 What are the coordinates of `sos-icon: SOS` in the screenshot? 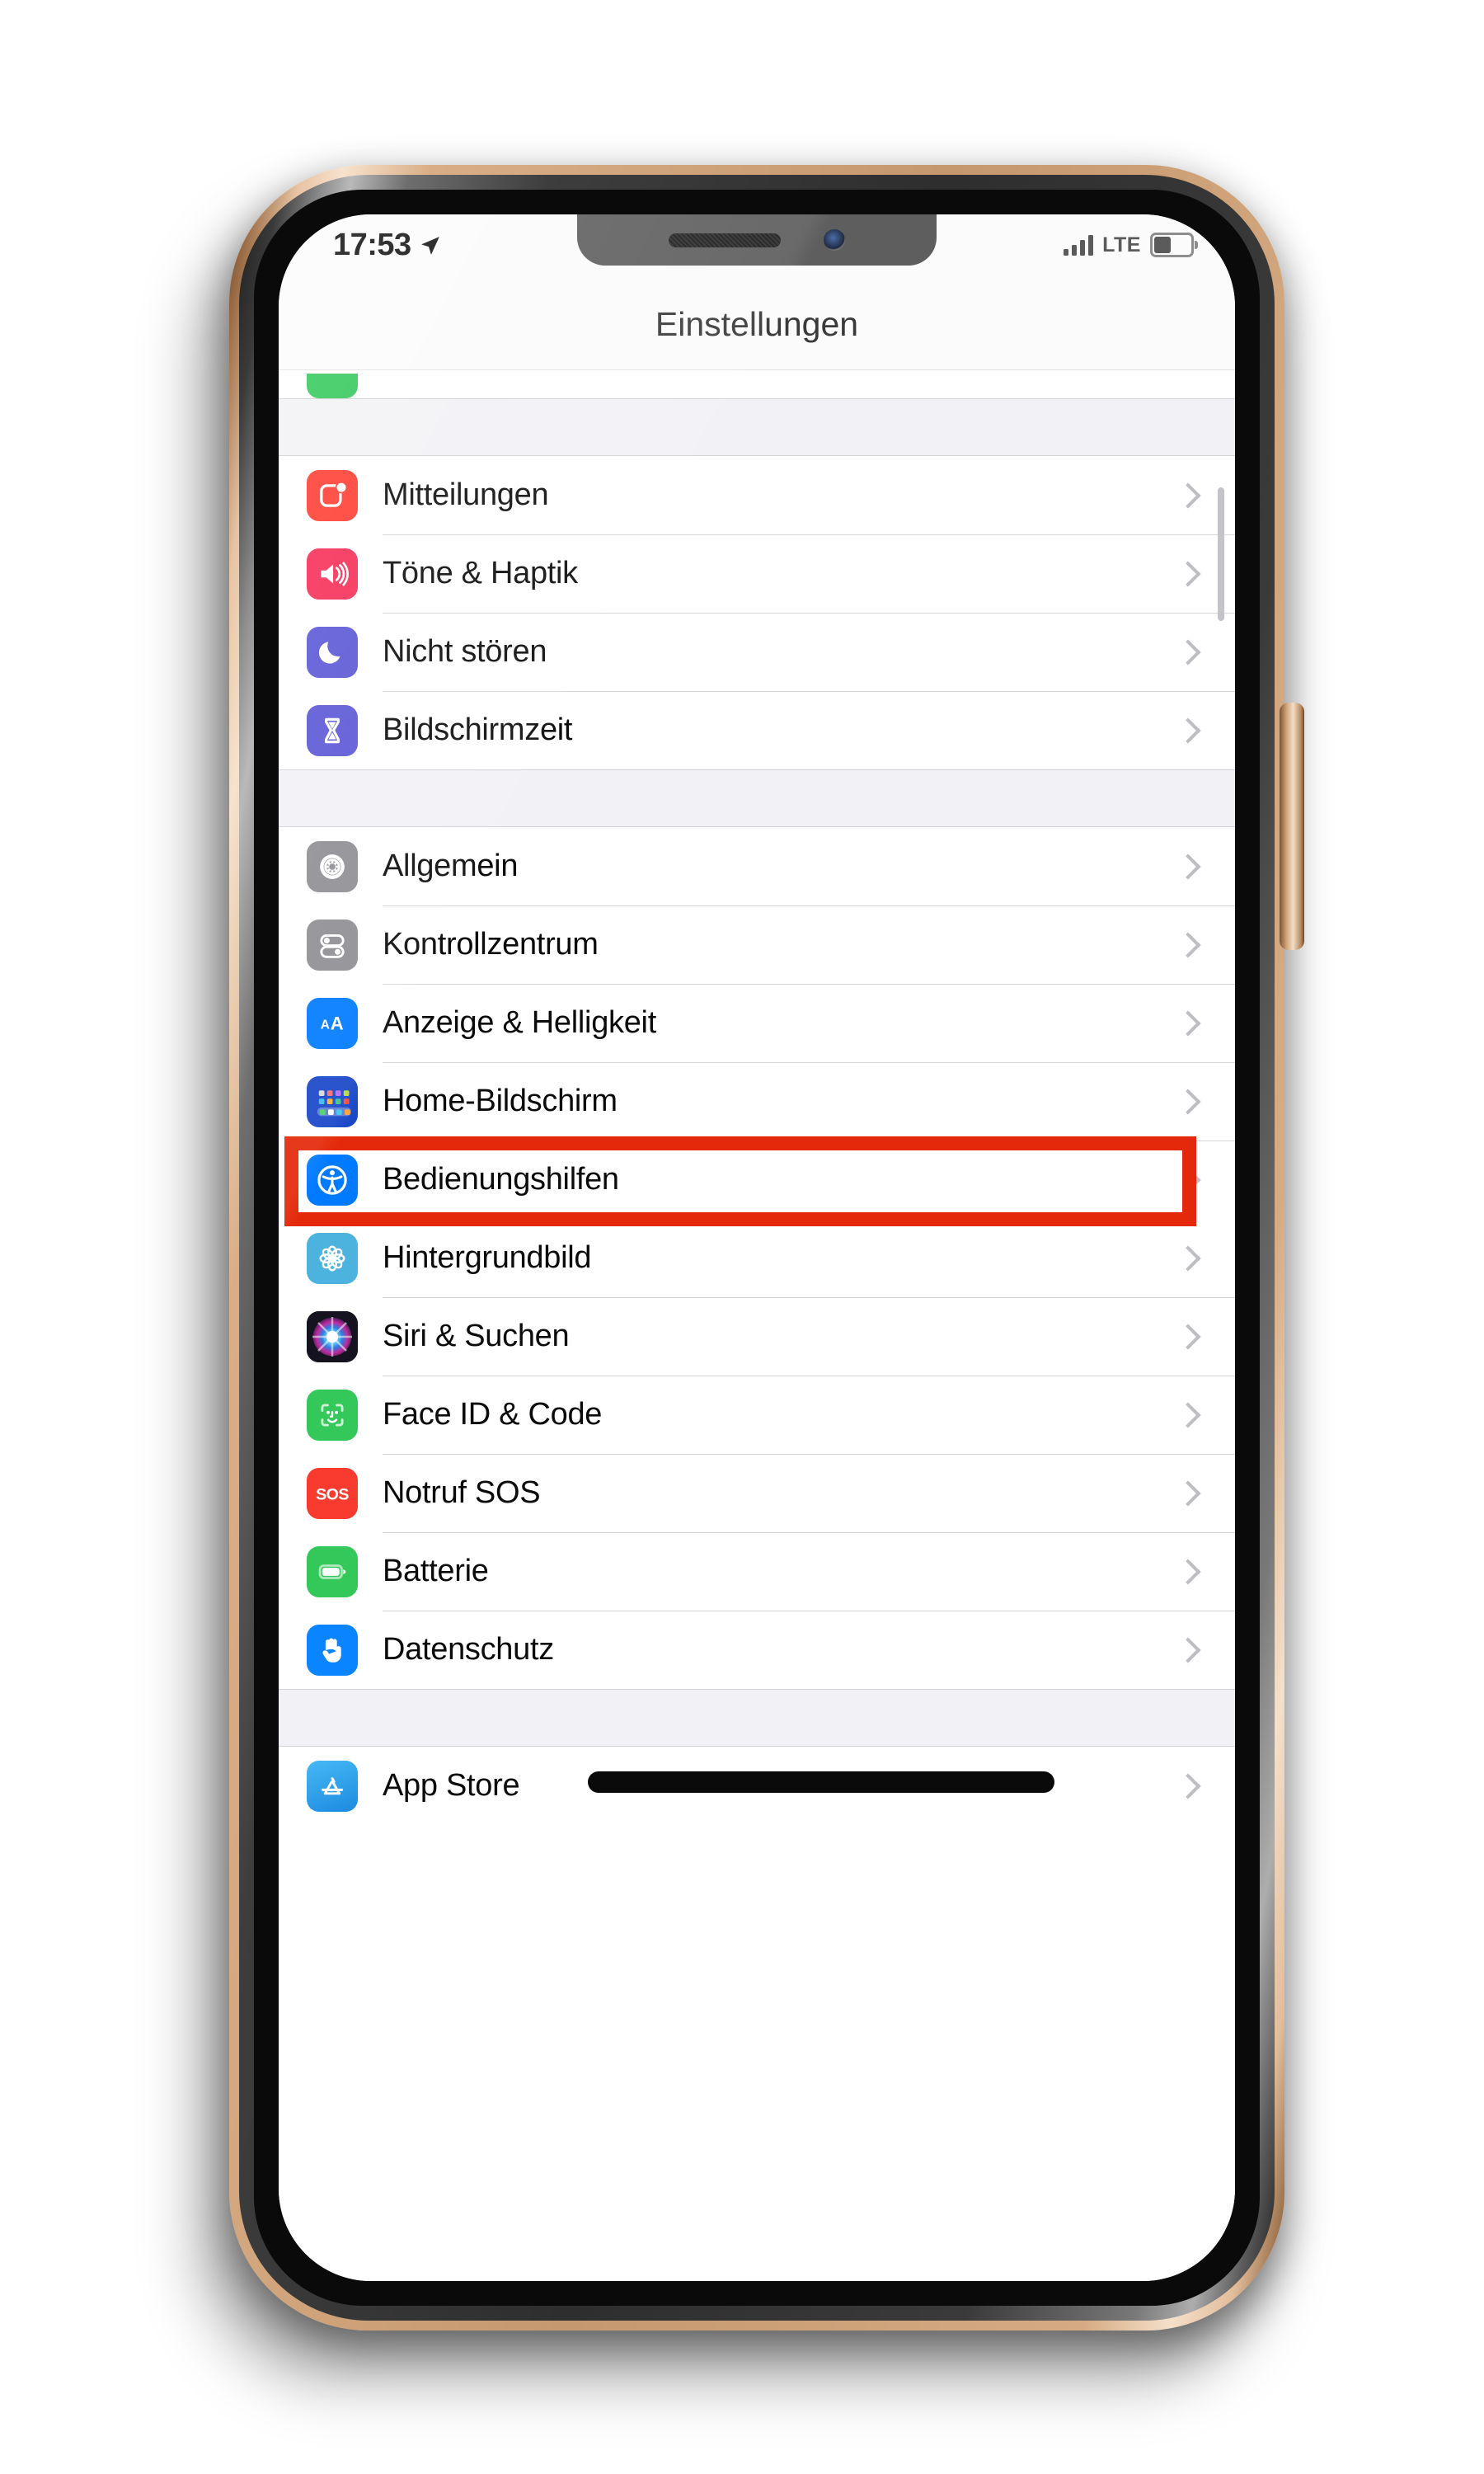 It's located at (332, 1493).